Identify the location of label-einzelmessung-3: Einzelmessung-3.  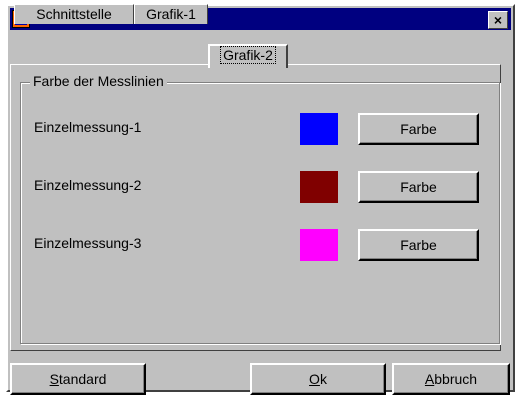
(88, 243).